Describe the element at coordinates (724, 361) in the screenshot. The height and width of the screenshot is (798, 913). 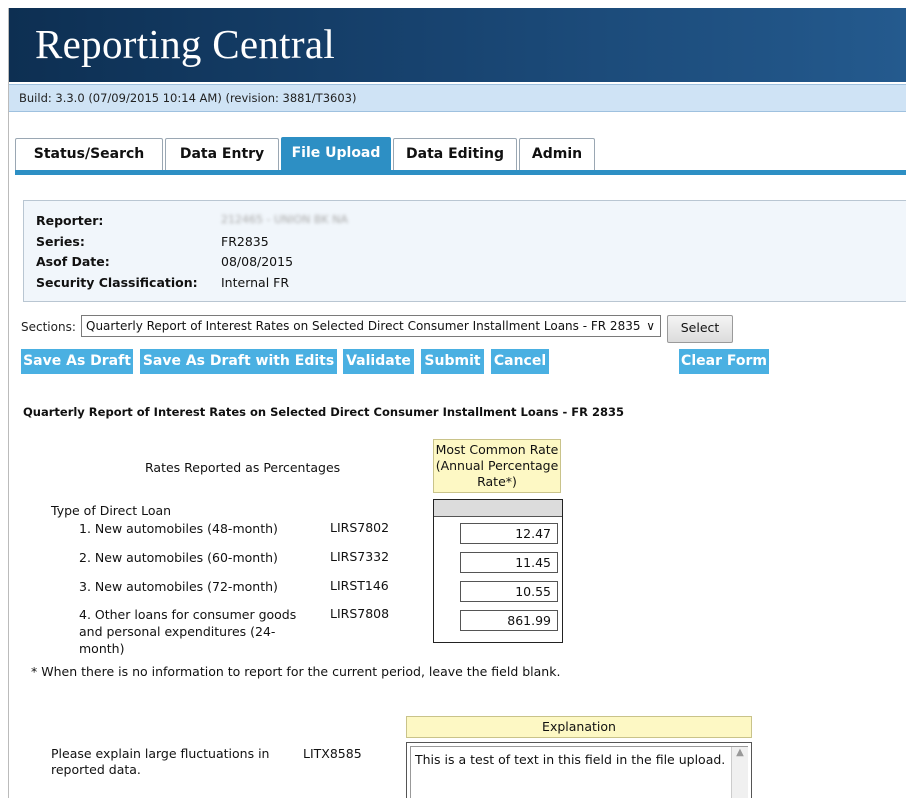
I see `clear-form-button: Clear Form` at that location.